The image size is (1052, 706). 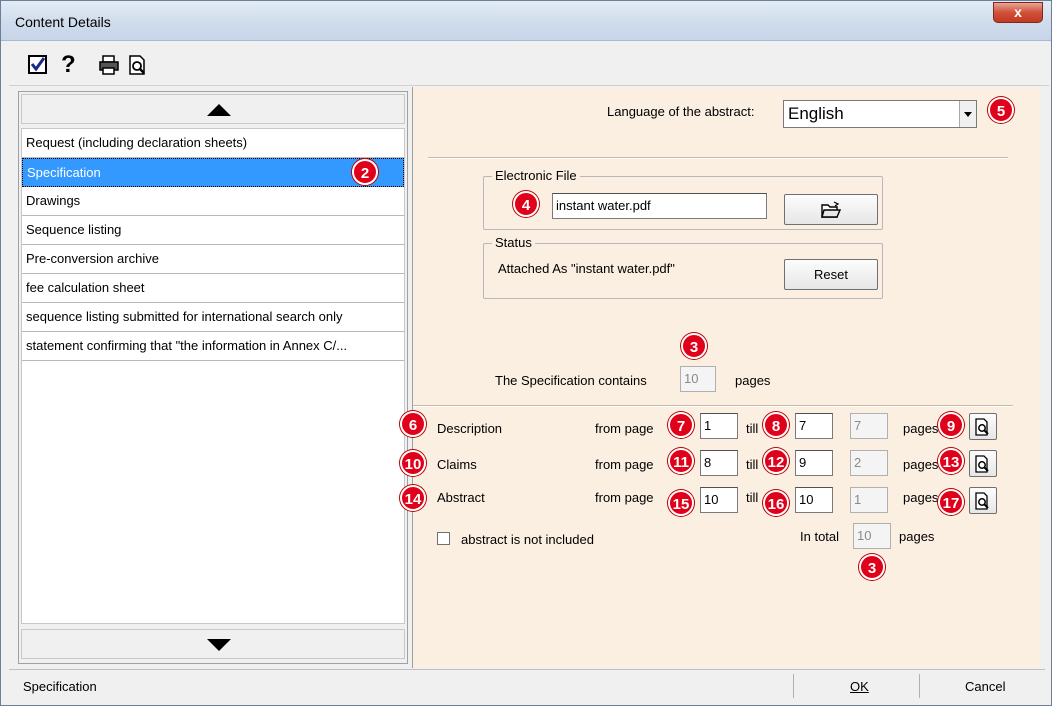 What do you see at coordinates (814, 426) in the screenshot?
I see `description-till-input: 7` at bounding box center [814, 426].